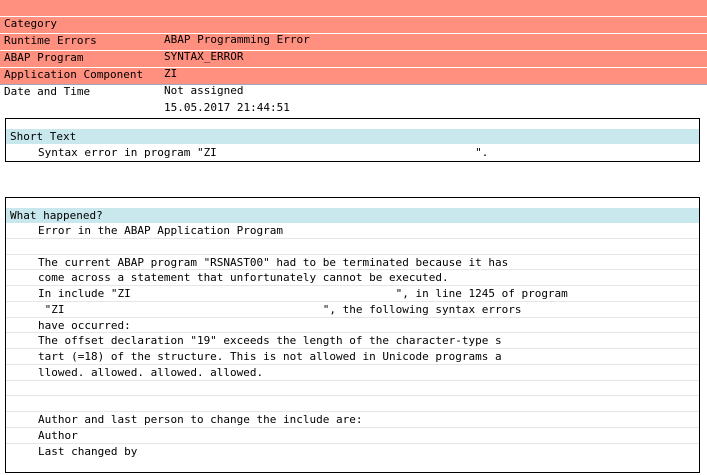  I want to click on what-happened-title: What happened?, so click(352, 215).